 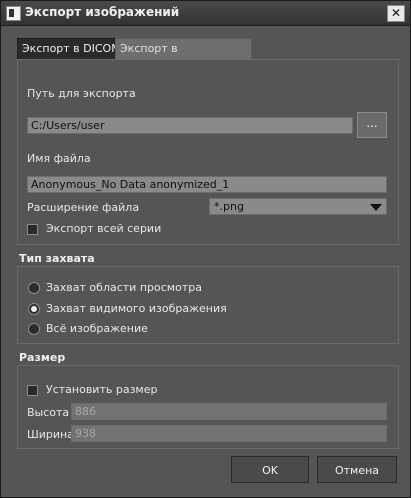 I want to click on height-label: Высота, so click(x=48, y=412).